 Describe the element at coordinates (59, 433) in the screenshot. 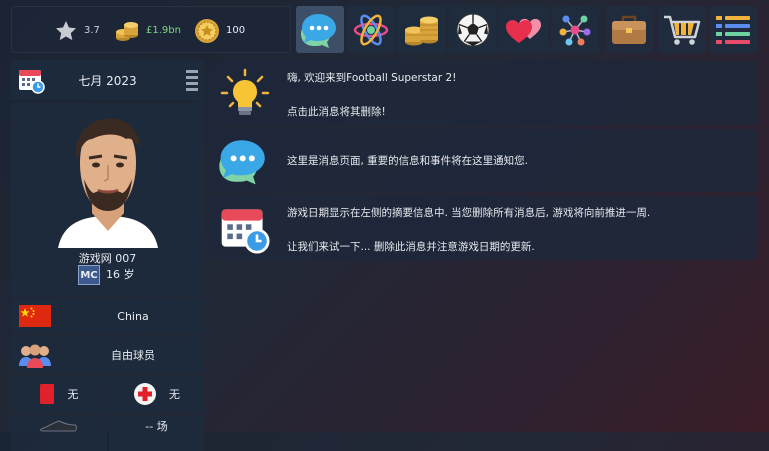

I see `boots-cell` at that location.